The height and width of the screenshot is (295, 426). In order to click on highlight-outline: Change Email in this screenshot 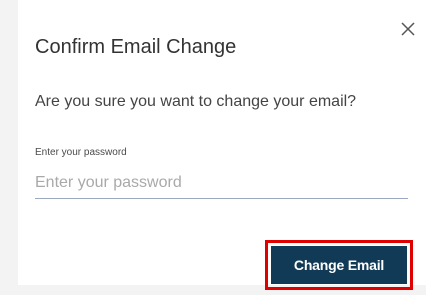, I will do `click(339, 265)`.